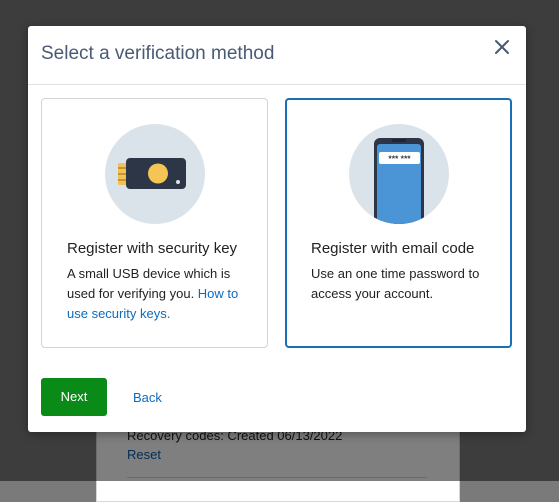  Describe the element at coordinates (158, 53) in the screenshot. I see `modal-title: Select a verification method` at that location.